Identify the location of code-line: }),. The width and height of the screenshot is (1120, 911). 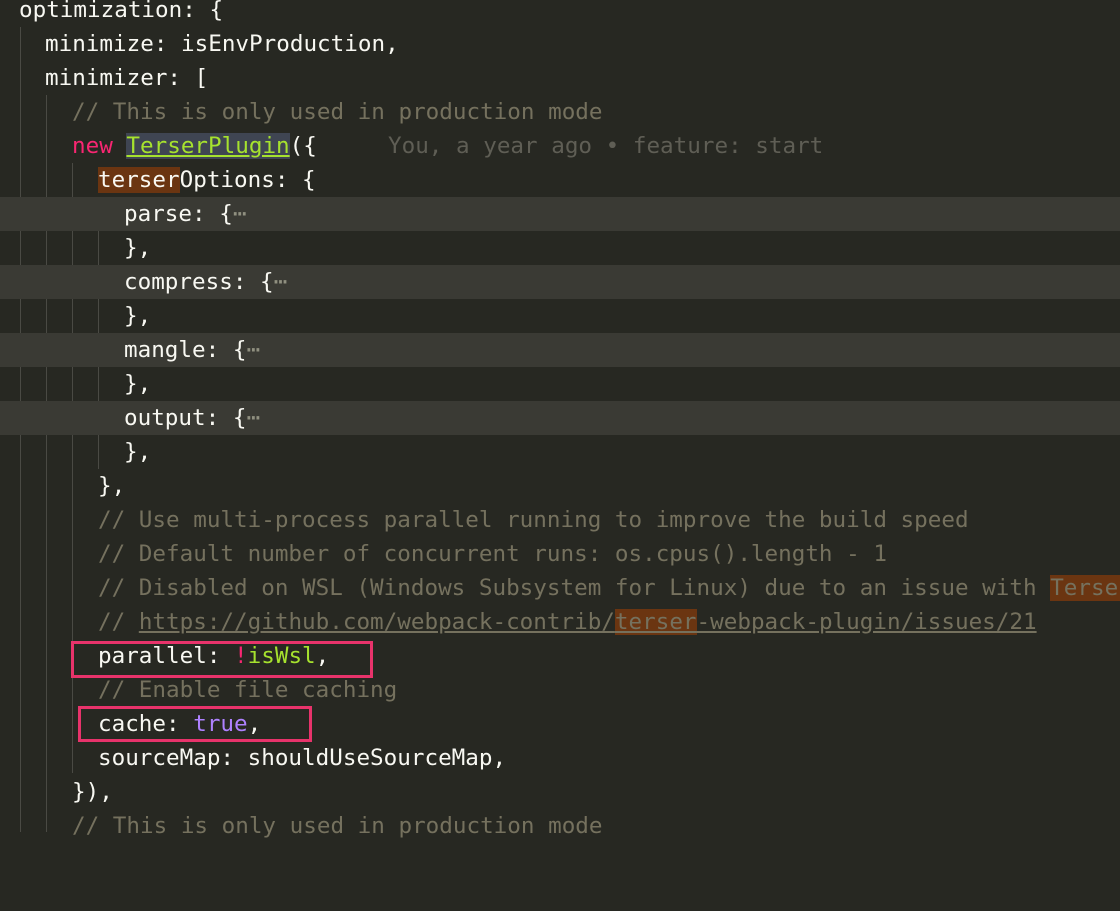
(560, 792).